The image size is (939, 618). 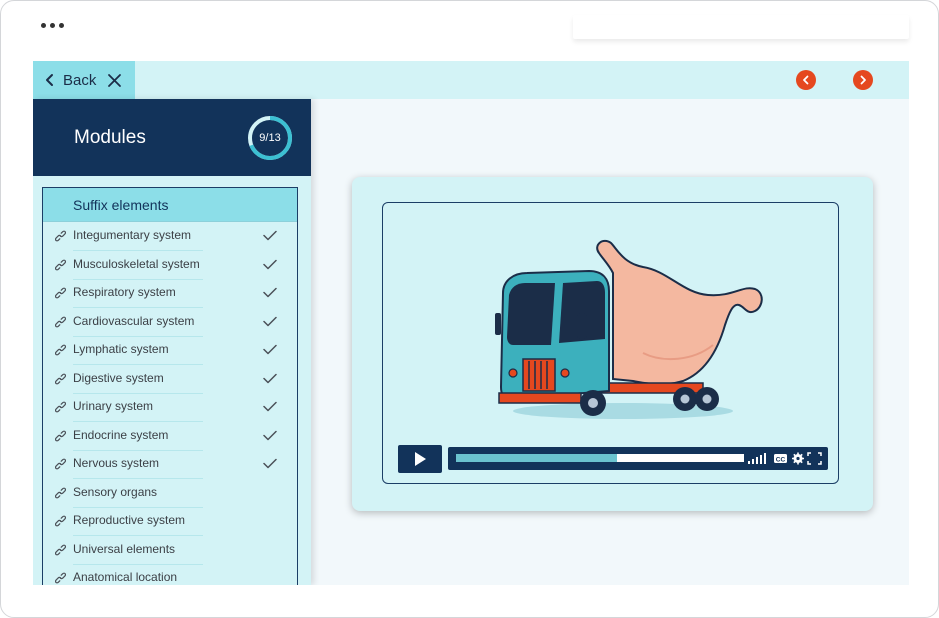 I want to click on play-icon, so click(x=420, y=459).